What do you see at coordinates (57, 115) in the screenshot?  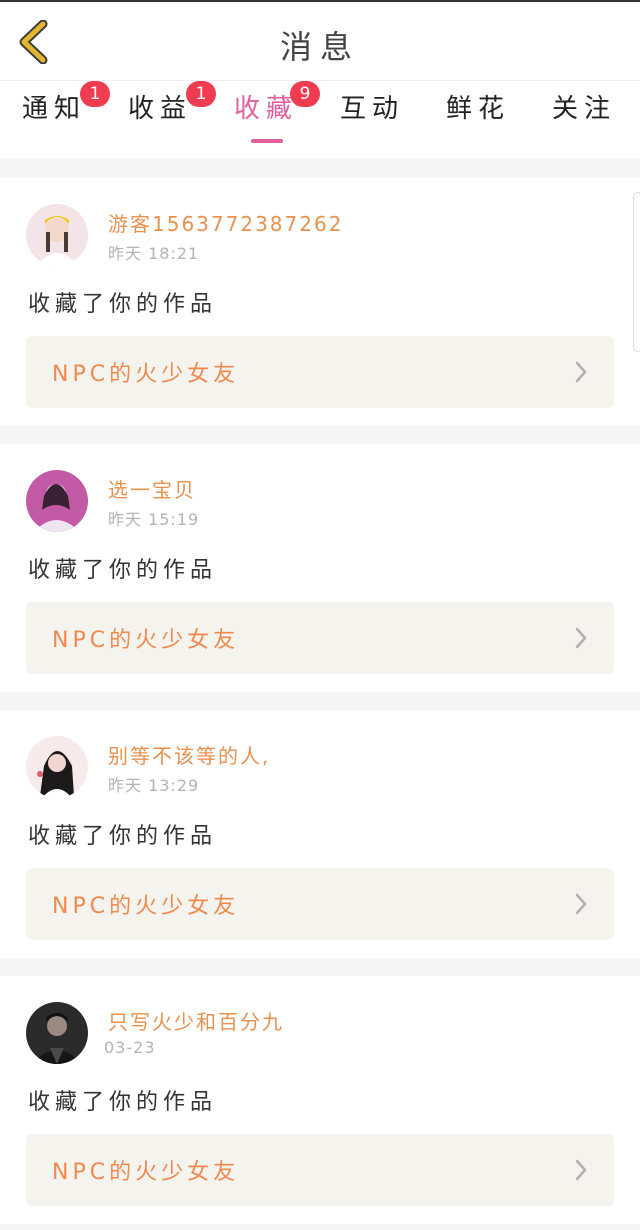 I see `tab-notice: 通知 1` at bounding box center [57, 115].